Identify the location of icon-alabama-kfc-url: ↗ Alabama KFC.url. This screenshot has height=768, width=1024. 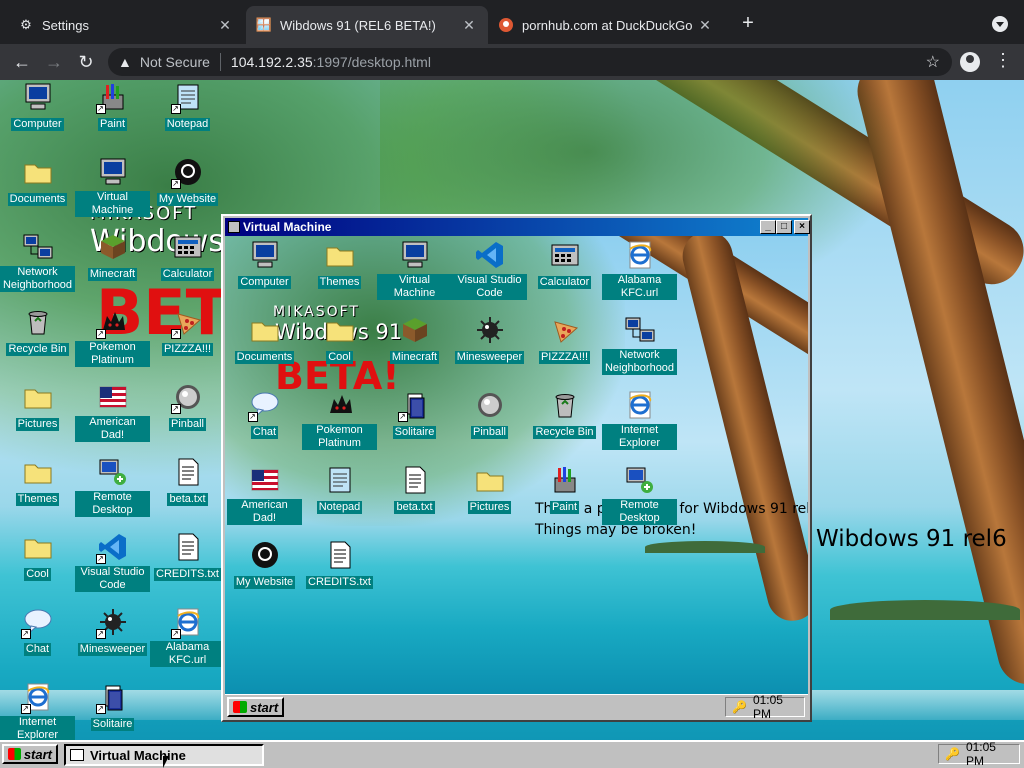
(187, 636).